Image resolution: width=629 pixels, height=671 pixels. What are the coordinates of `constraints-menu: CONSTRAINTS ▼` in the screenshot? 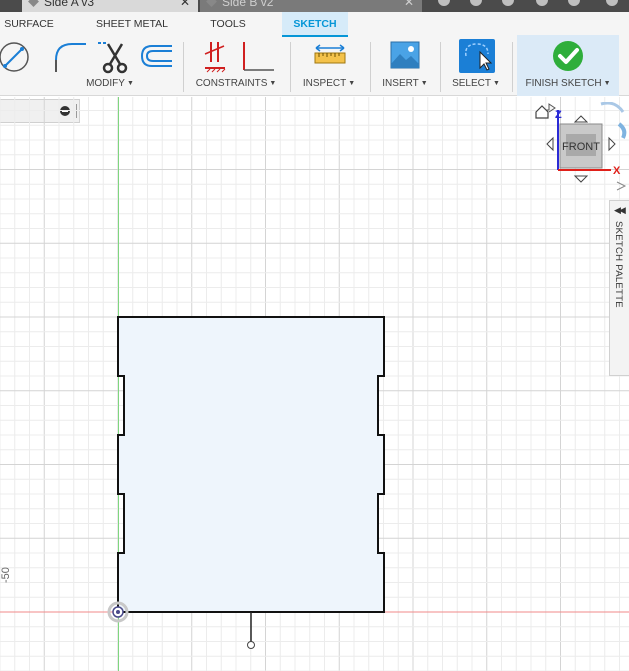 It's located at (236, 83).